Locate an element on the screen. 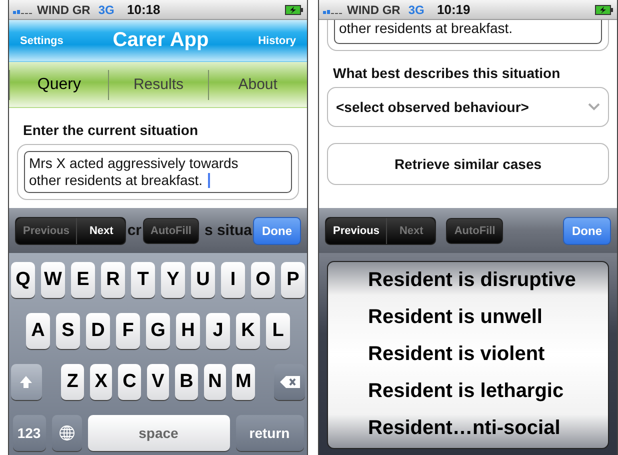  keyboard-key: S is located at coordinates (68, 331).